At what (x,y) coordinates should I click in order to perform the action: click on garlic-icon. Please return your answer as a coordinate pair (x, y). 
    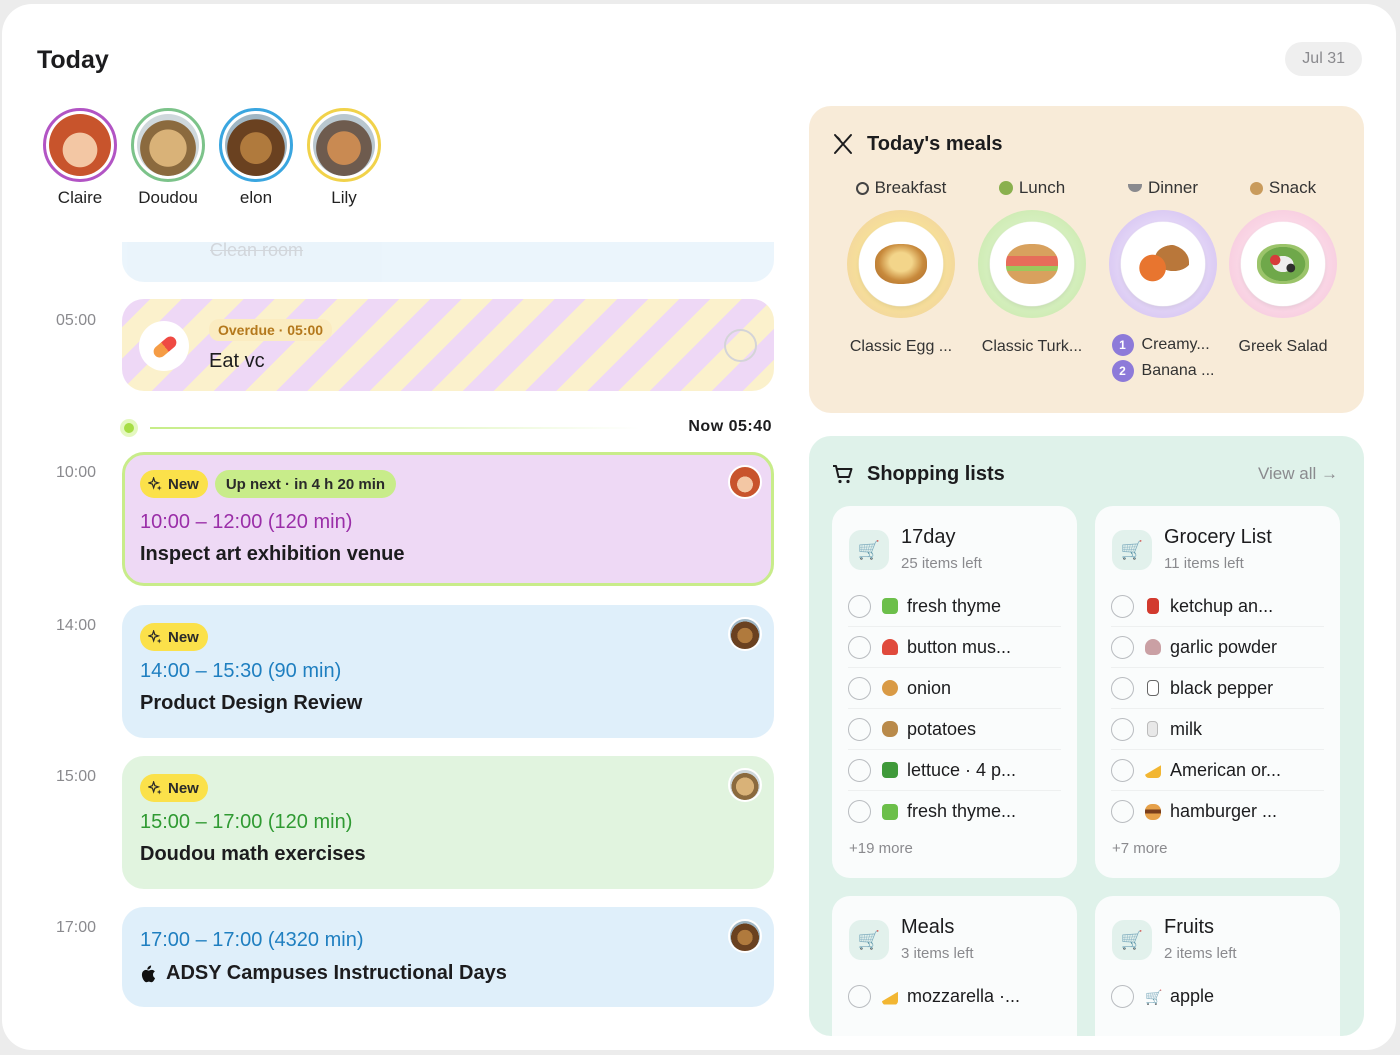
    Looking at the image, I should click on (1153, 647).